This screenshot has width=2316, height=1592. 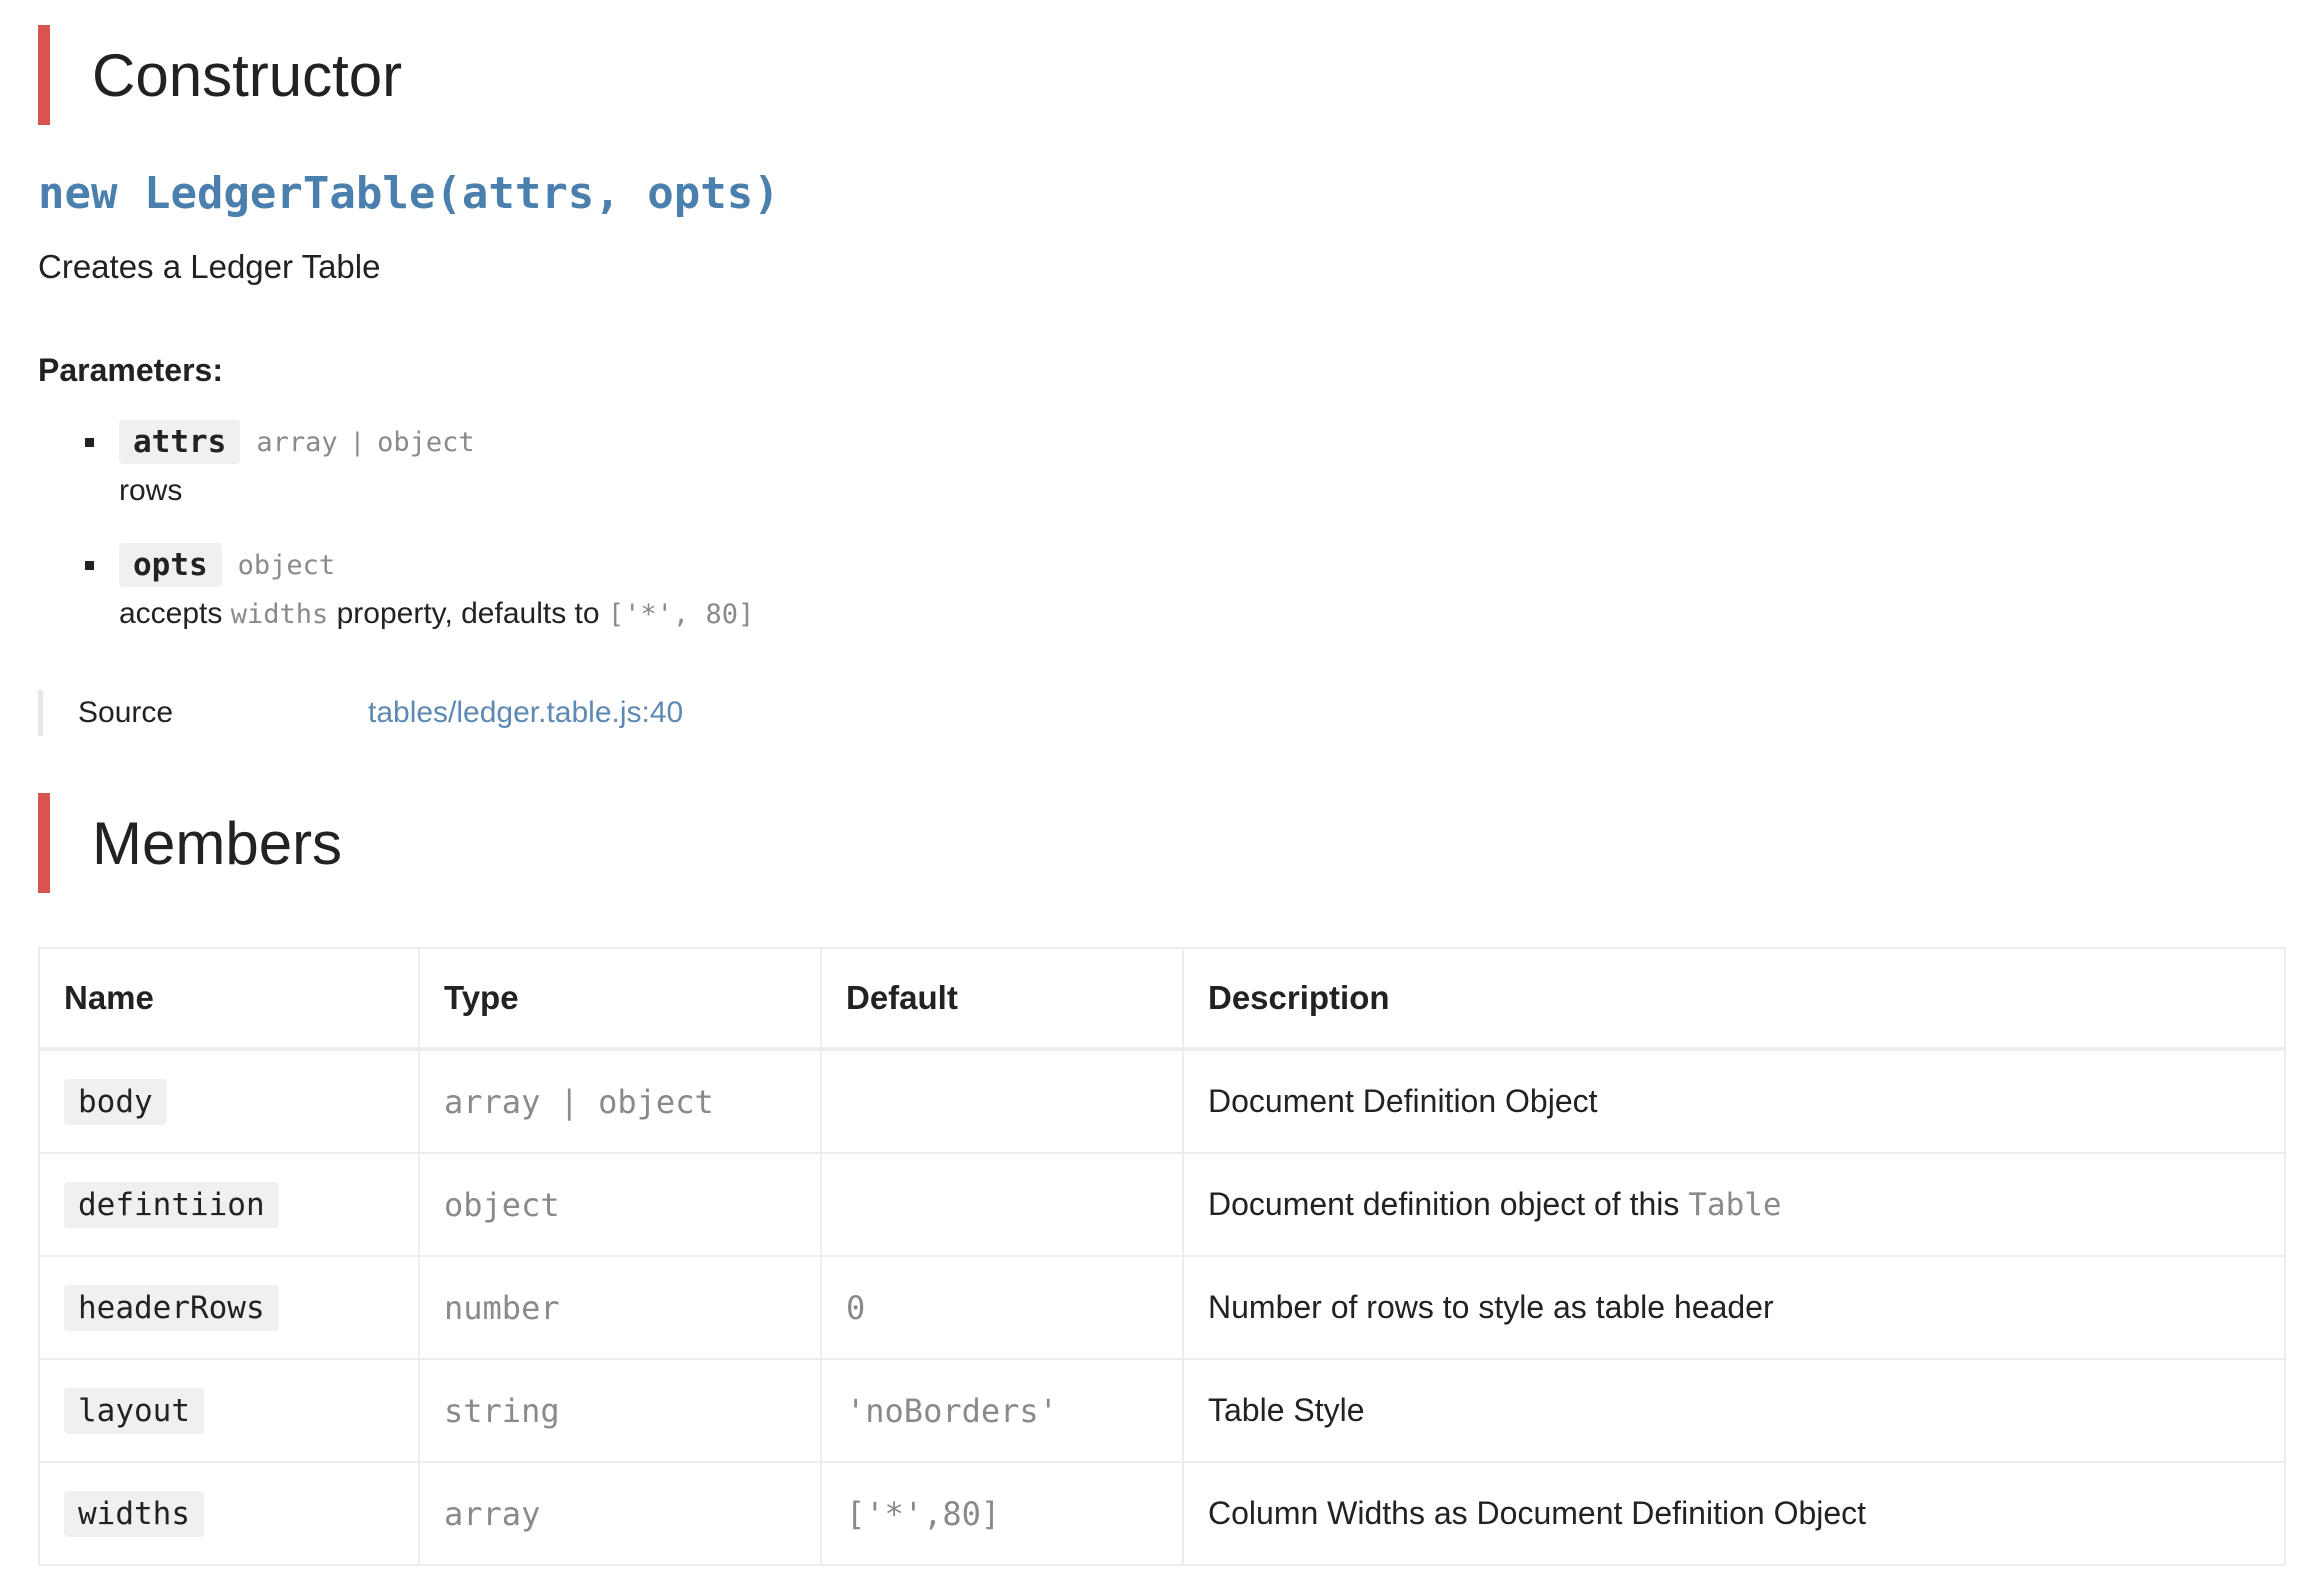 What do you see at coordinates (280, 464) in the screenshot?
I see `param-item-attrs: attrs array | object rows` at bounding box center [280, 464].